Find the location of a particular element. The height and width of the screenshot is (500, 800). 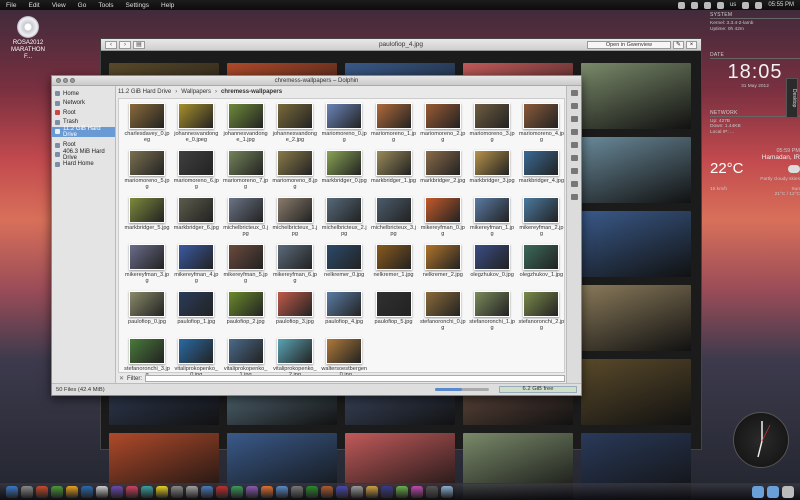

file-item: markbridger_0.jpg is located at coordinates (344, 167).